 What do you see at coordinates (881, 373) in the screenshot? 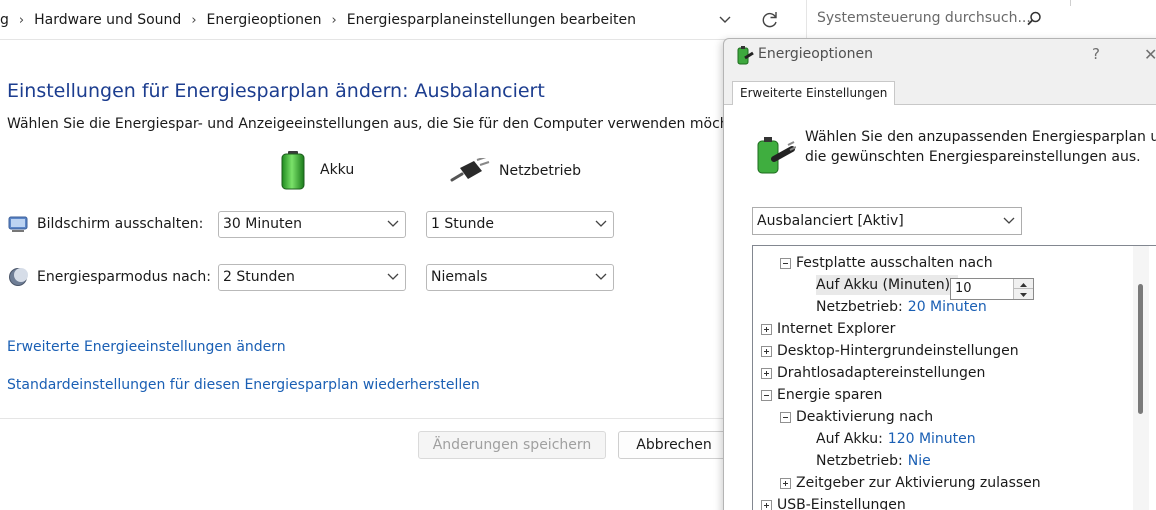
I see `tree-item-drahtlos-label: Drahtlosadaptereinstellungen` at bounding box center [881, 373].